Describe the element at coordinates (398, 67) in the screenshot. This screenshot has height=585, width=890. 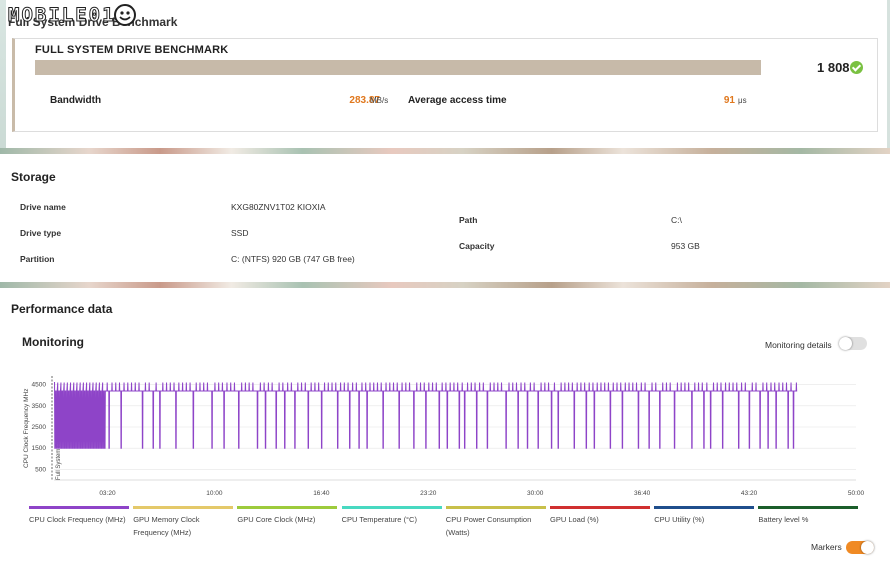
I see `benchmark-score-bar` at that location.